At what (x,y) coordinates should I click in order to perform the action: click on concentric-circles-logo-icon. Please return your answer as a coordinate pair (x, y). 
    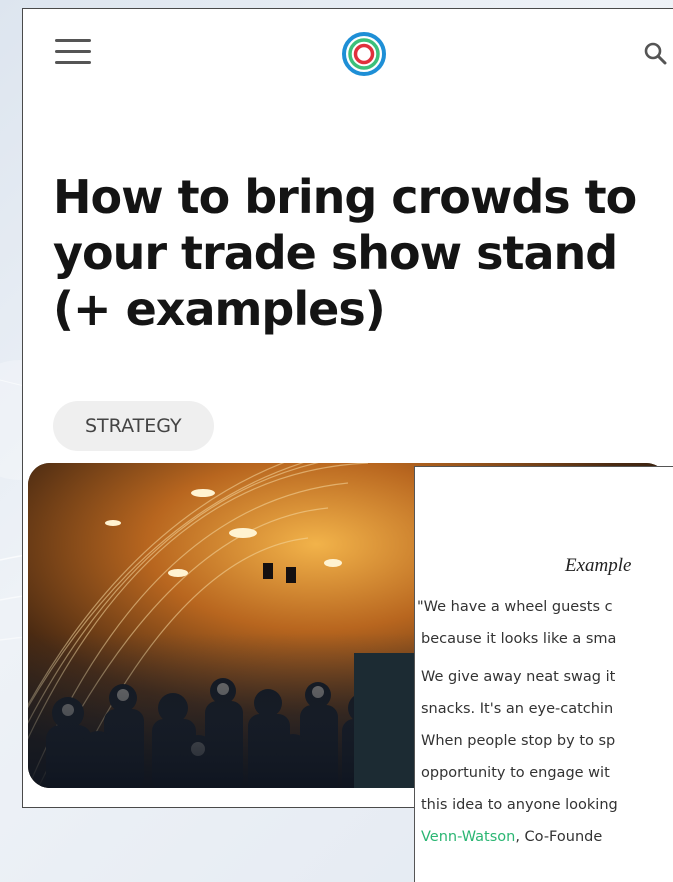
    Looking at the image, I should click on (364, 54).